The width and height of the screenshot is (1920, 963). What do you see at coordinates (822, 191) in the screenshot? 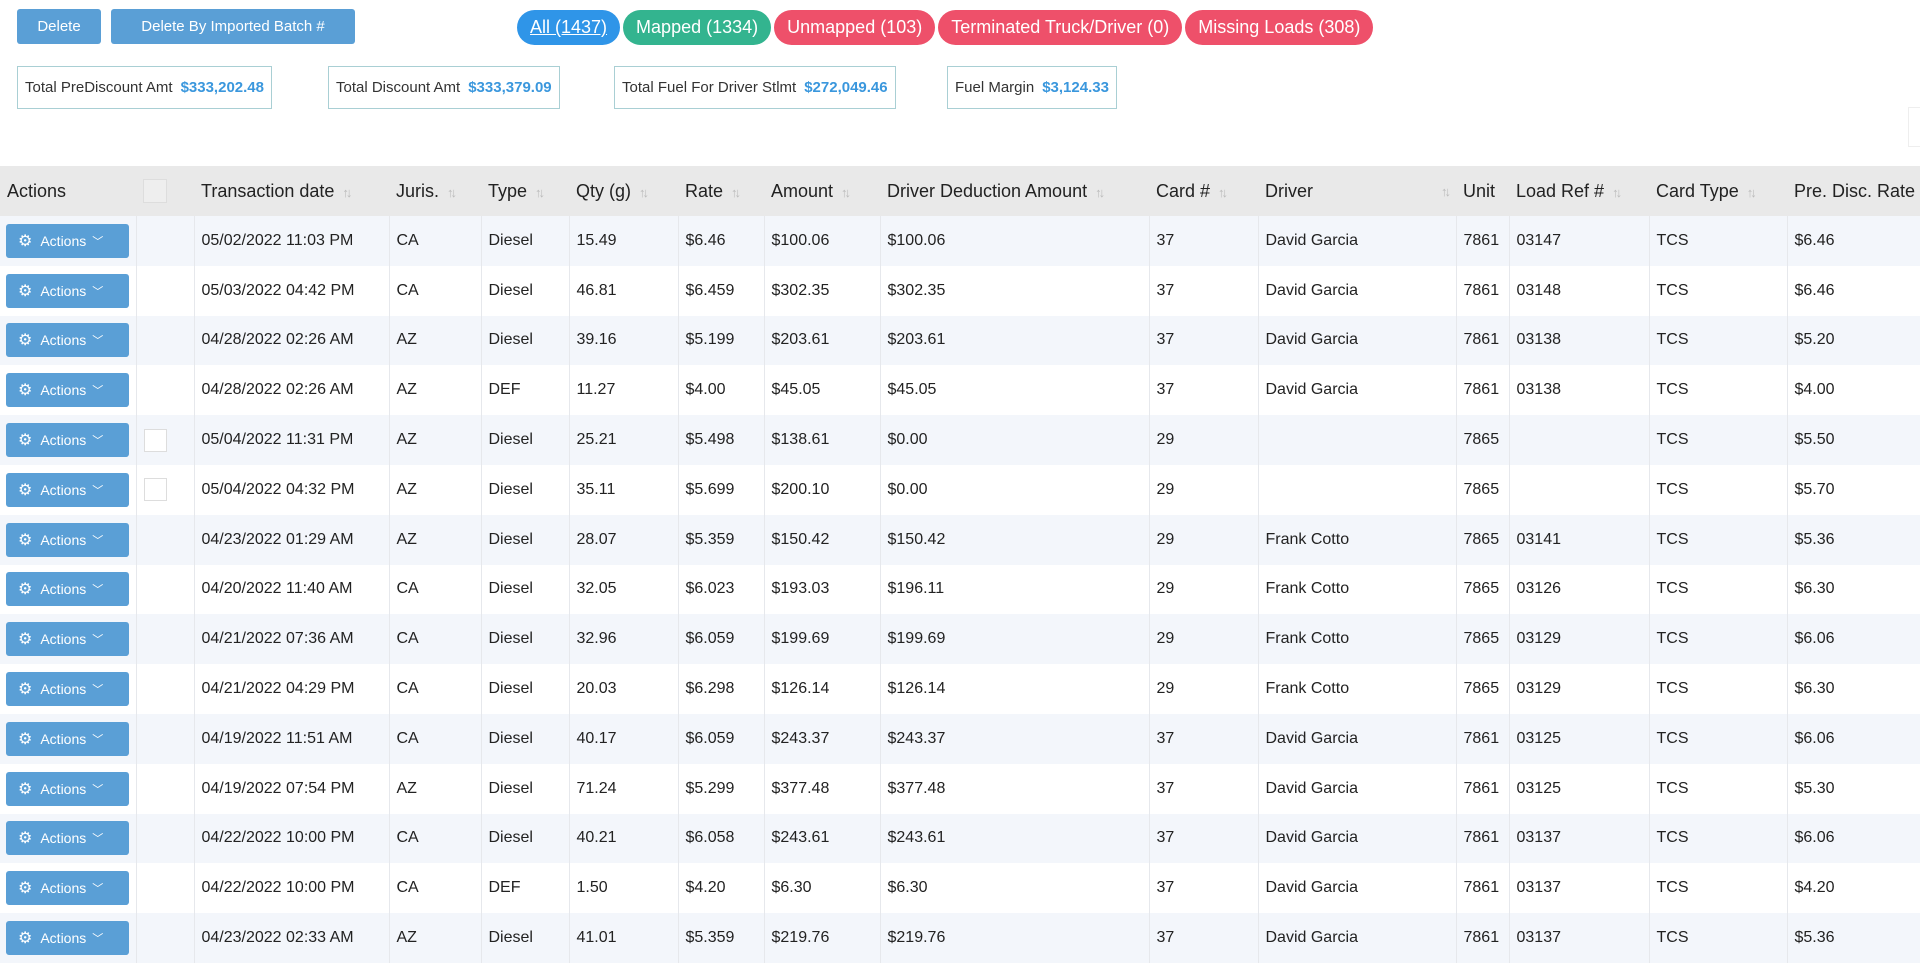
I see `col-amount: Amount ↑↓` at bounding box center [822, 191].